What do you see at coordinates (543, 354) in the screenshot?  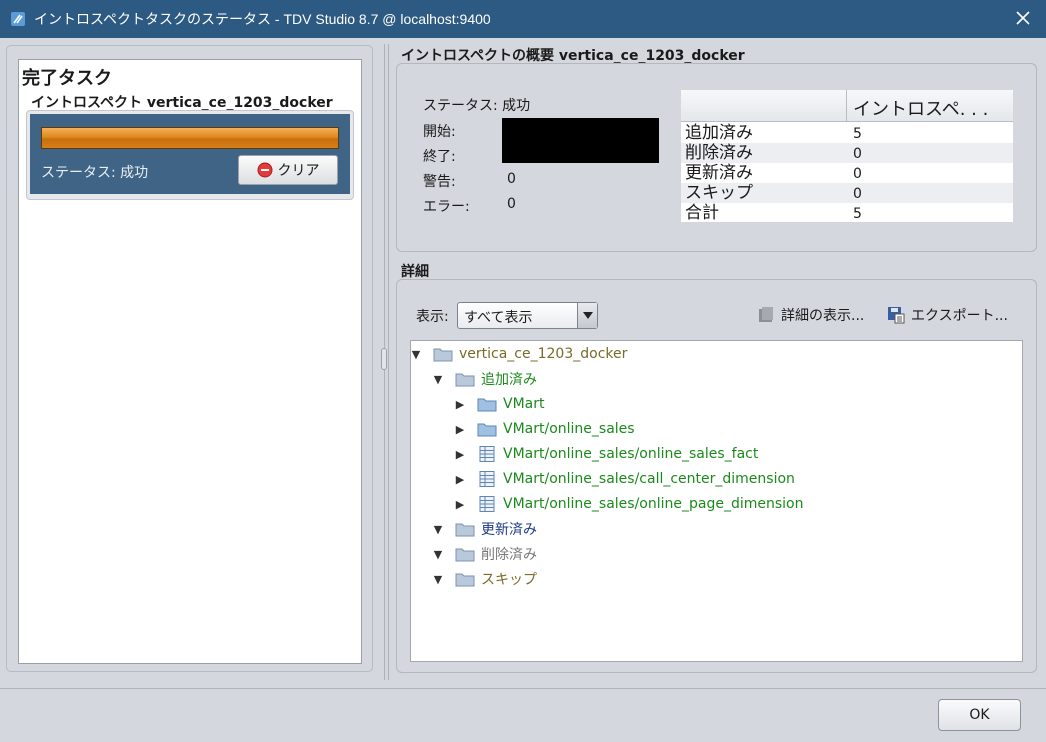 I see `tree-node-label: vertica_ce_1203_docker` at bounding box center [543, 354].